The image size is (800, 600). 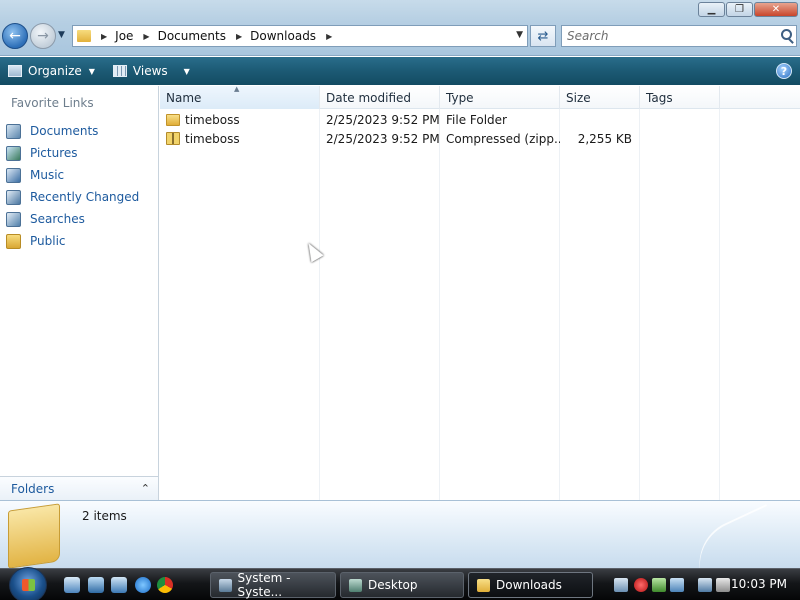 What do you see at coordinates (119, 71) in the screenshot?
I see `views-icon` at bounding box center [119, 71].